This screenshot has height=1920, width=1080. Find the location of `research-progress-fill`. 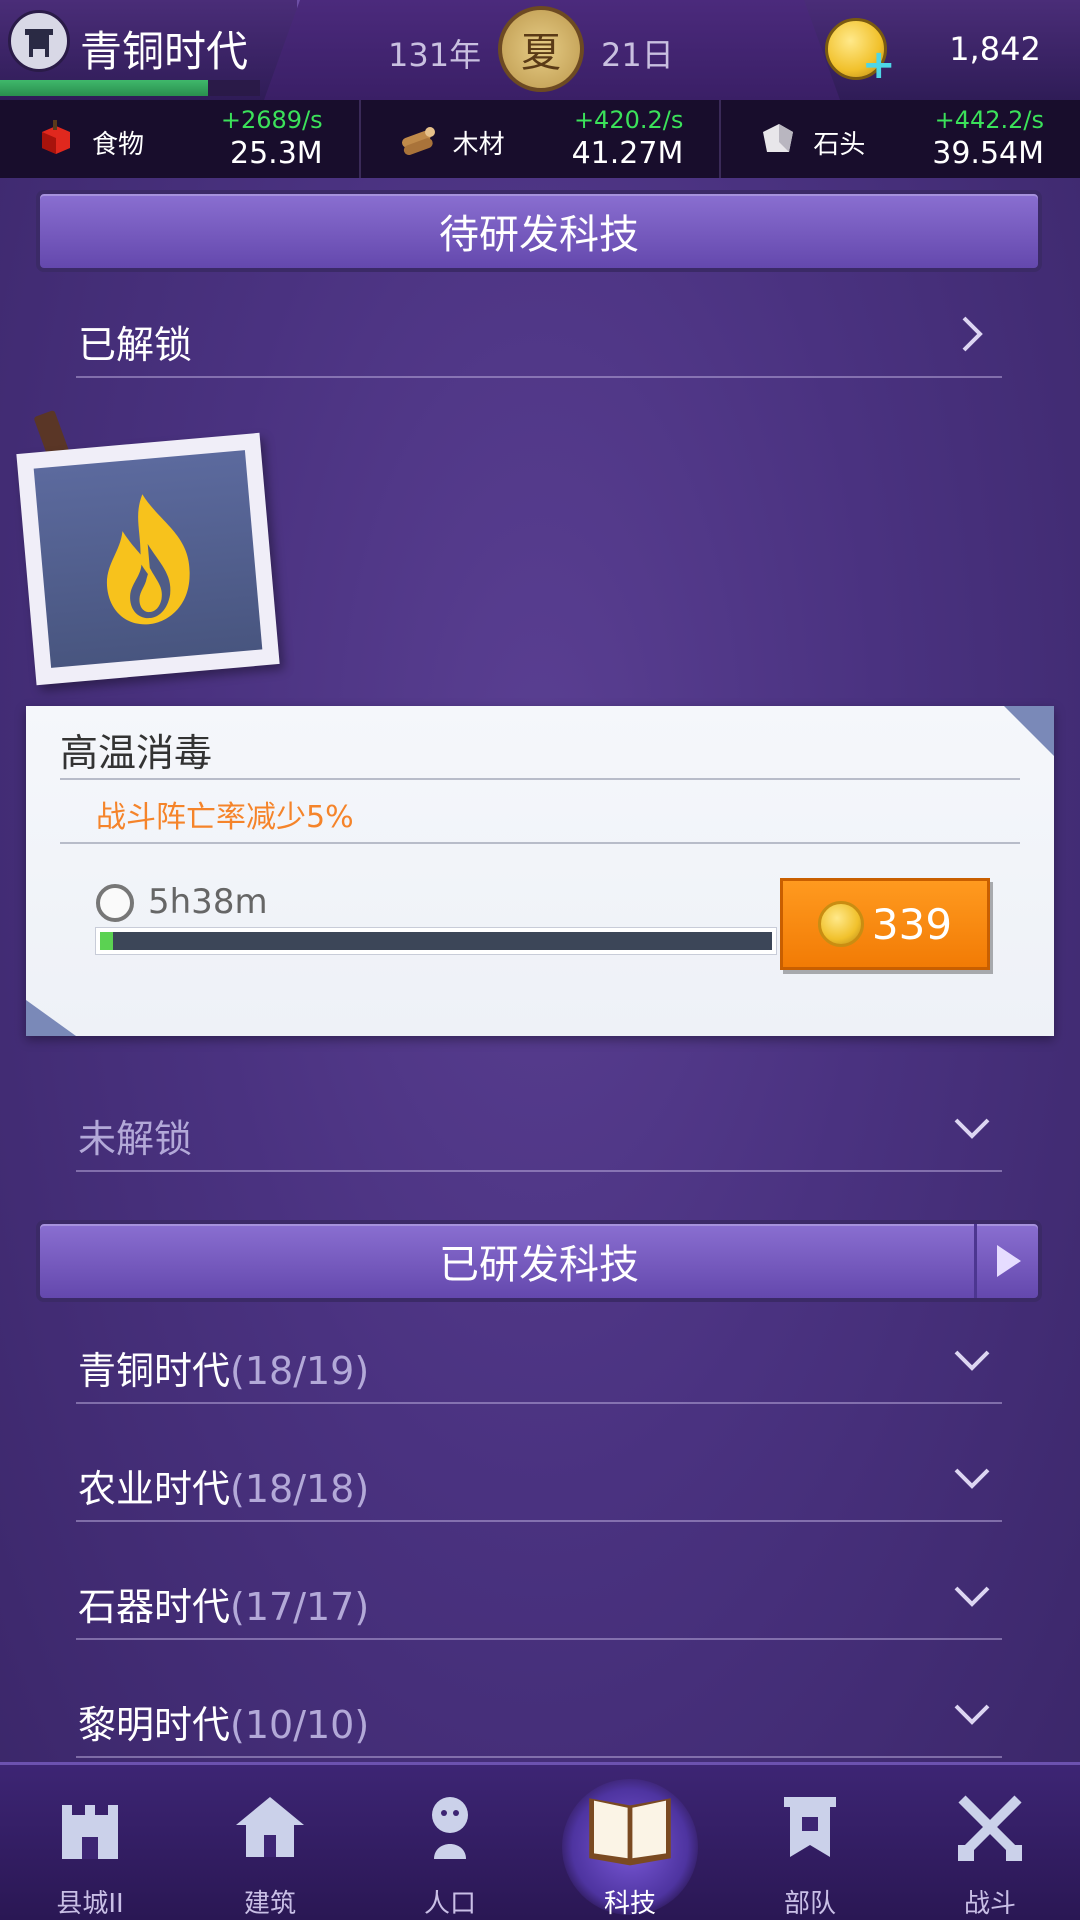

research-progress-fill is located at coordinates (107, 941).